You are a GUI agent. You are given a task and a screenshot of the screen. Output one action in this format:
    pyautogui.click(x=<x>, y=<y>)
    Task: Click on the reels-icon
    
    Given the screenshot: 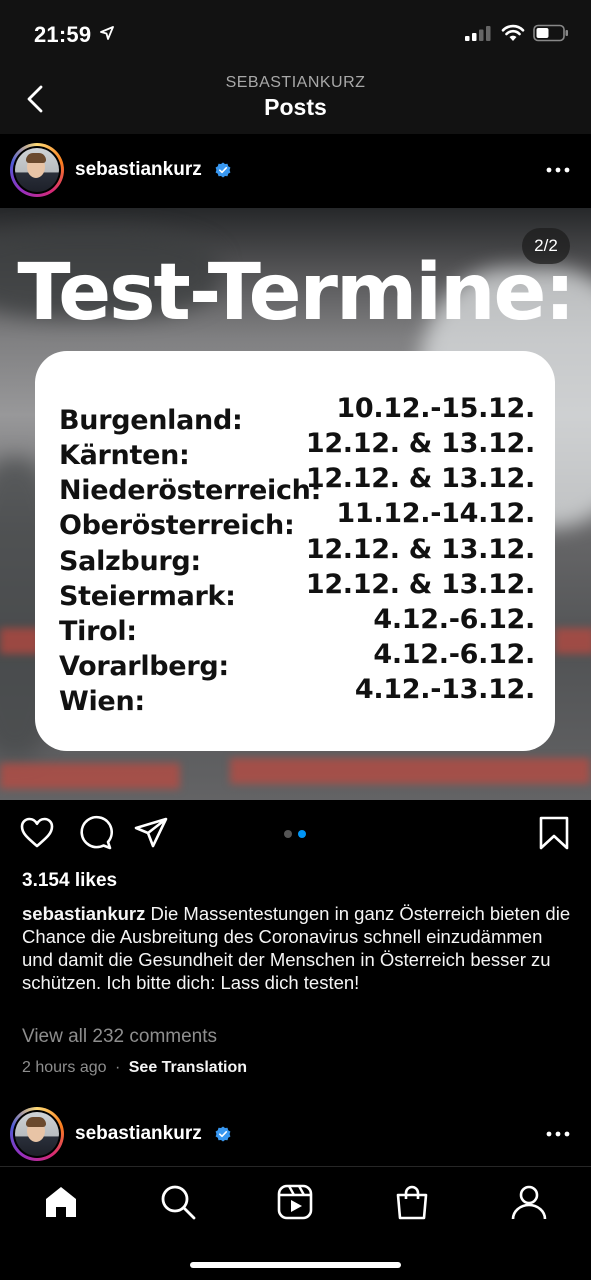 What is the action you would take?
    pyautogui.click(x=295, y=1202)
    